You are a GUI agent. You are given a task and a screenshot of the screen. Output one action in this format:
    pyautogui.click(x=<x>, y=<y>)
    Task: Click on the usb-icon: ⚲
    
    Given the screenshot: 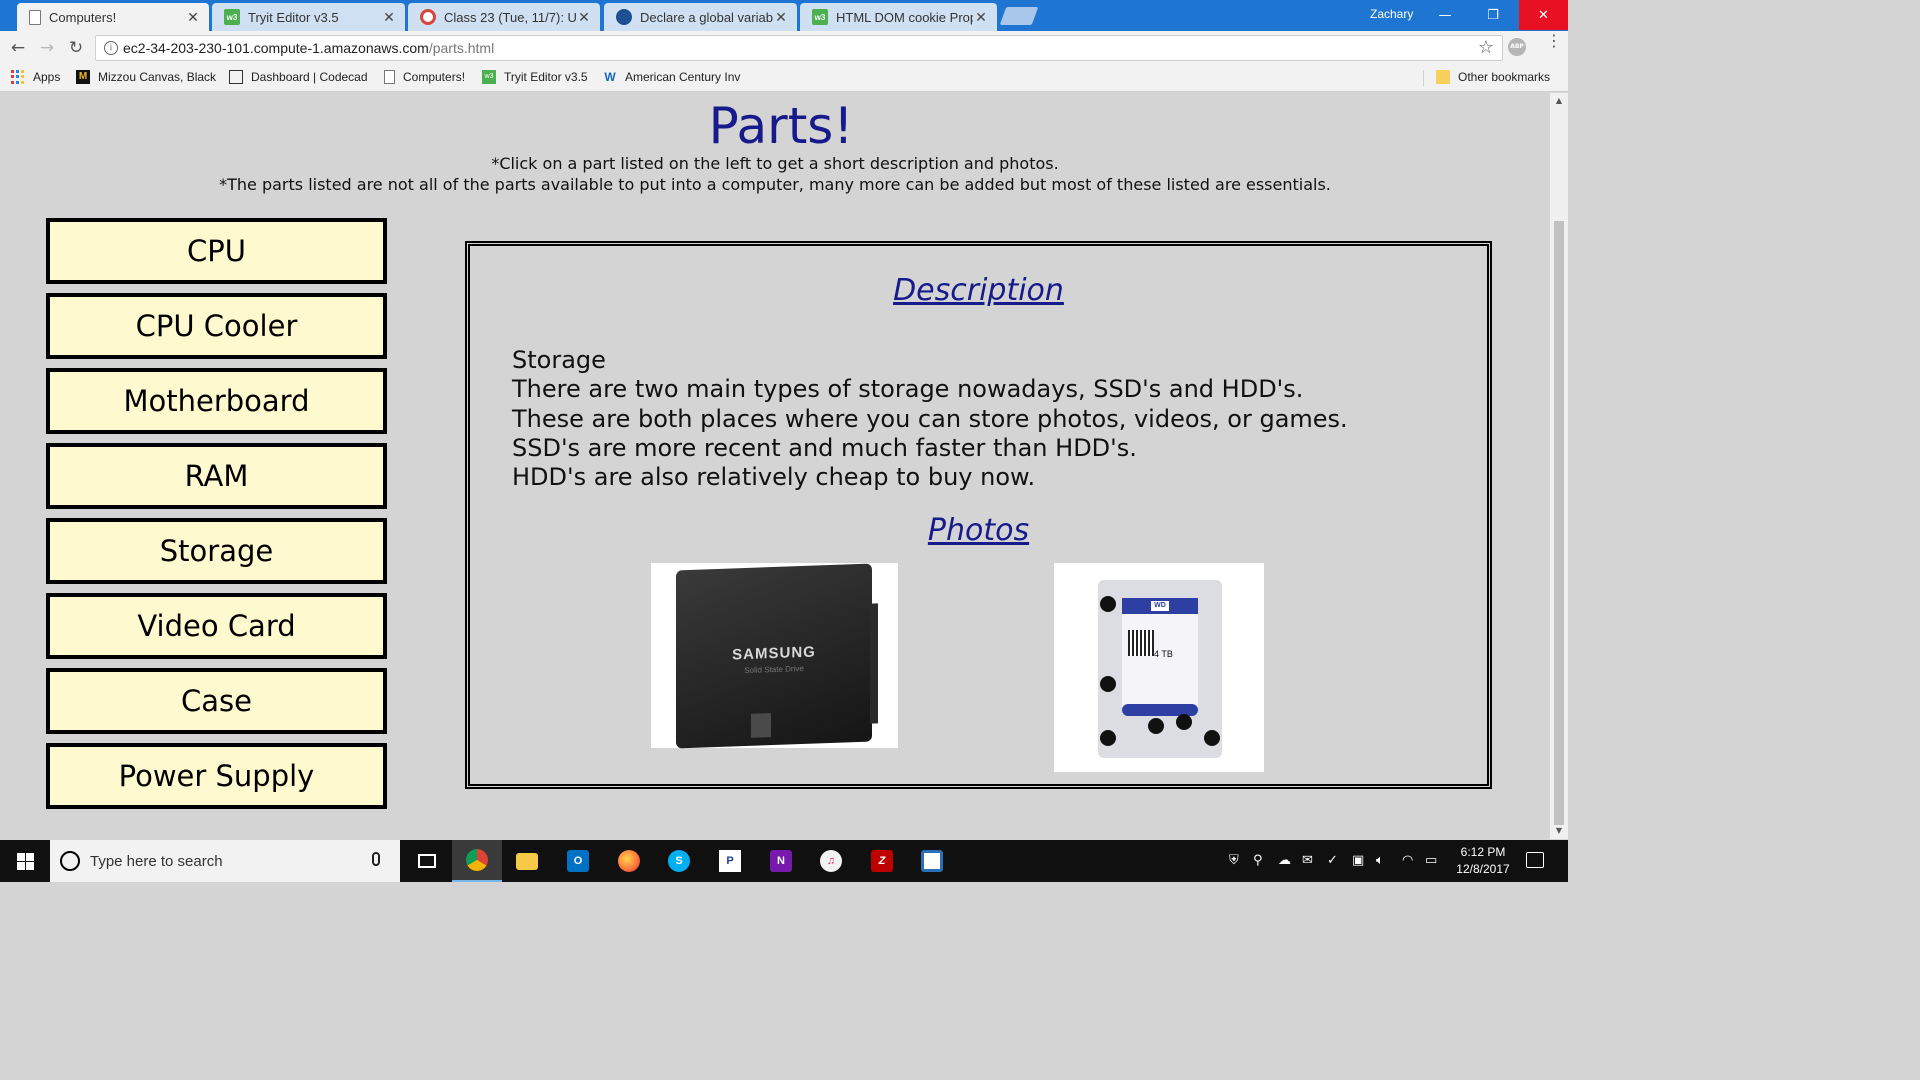 What is the action you would take?
    pyautogui.click(x=1258, y=860)
    